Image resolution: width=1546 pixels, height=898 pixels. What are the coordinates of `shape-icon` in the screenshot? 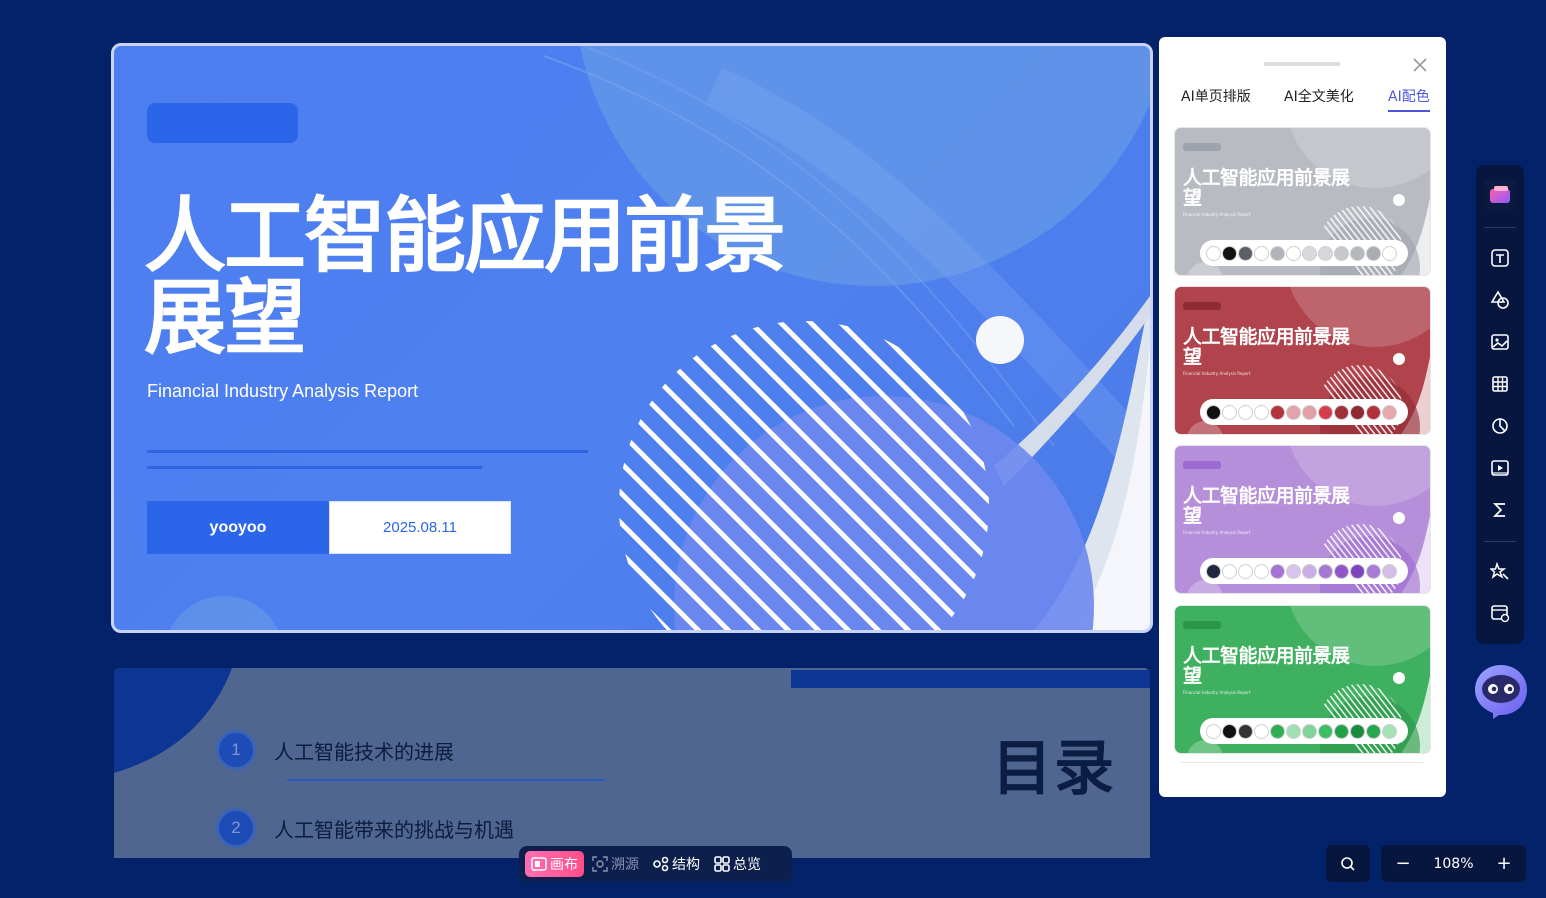 It's located at (1500, 300).